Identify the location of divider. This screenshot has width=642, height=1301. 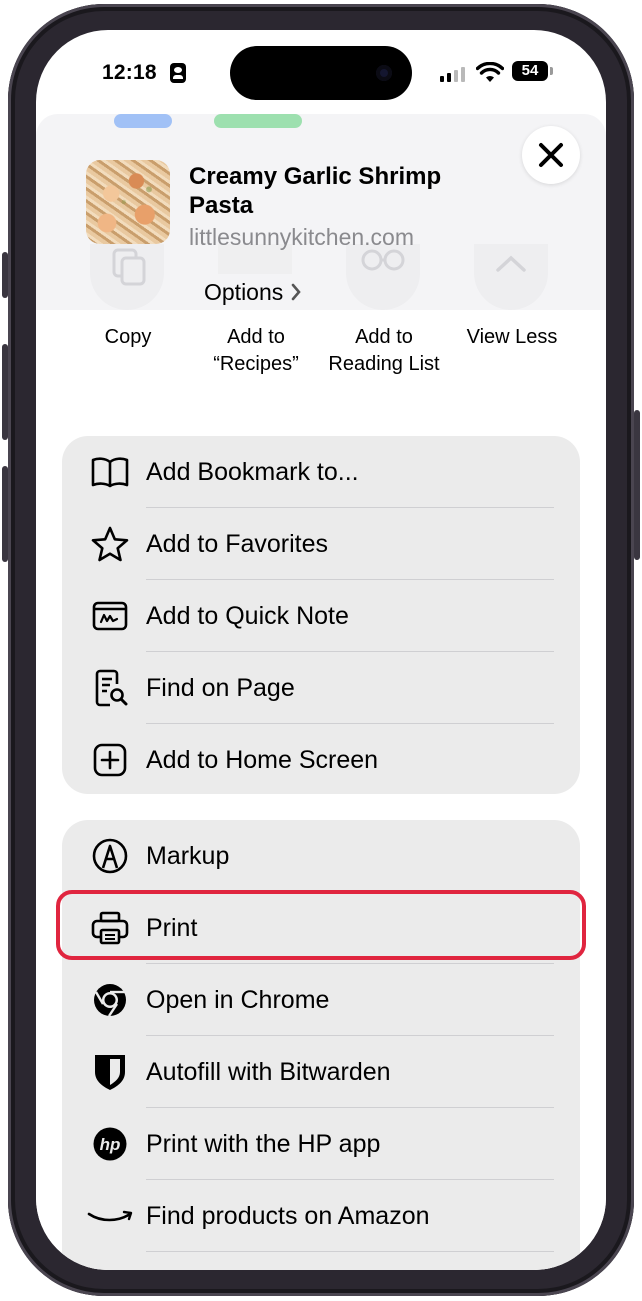
(350, 1251).